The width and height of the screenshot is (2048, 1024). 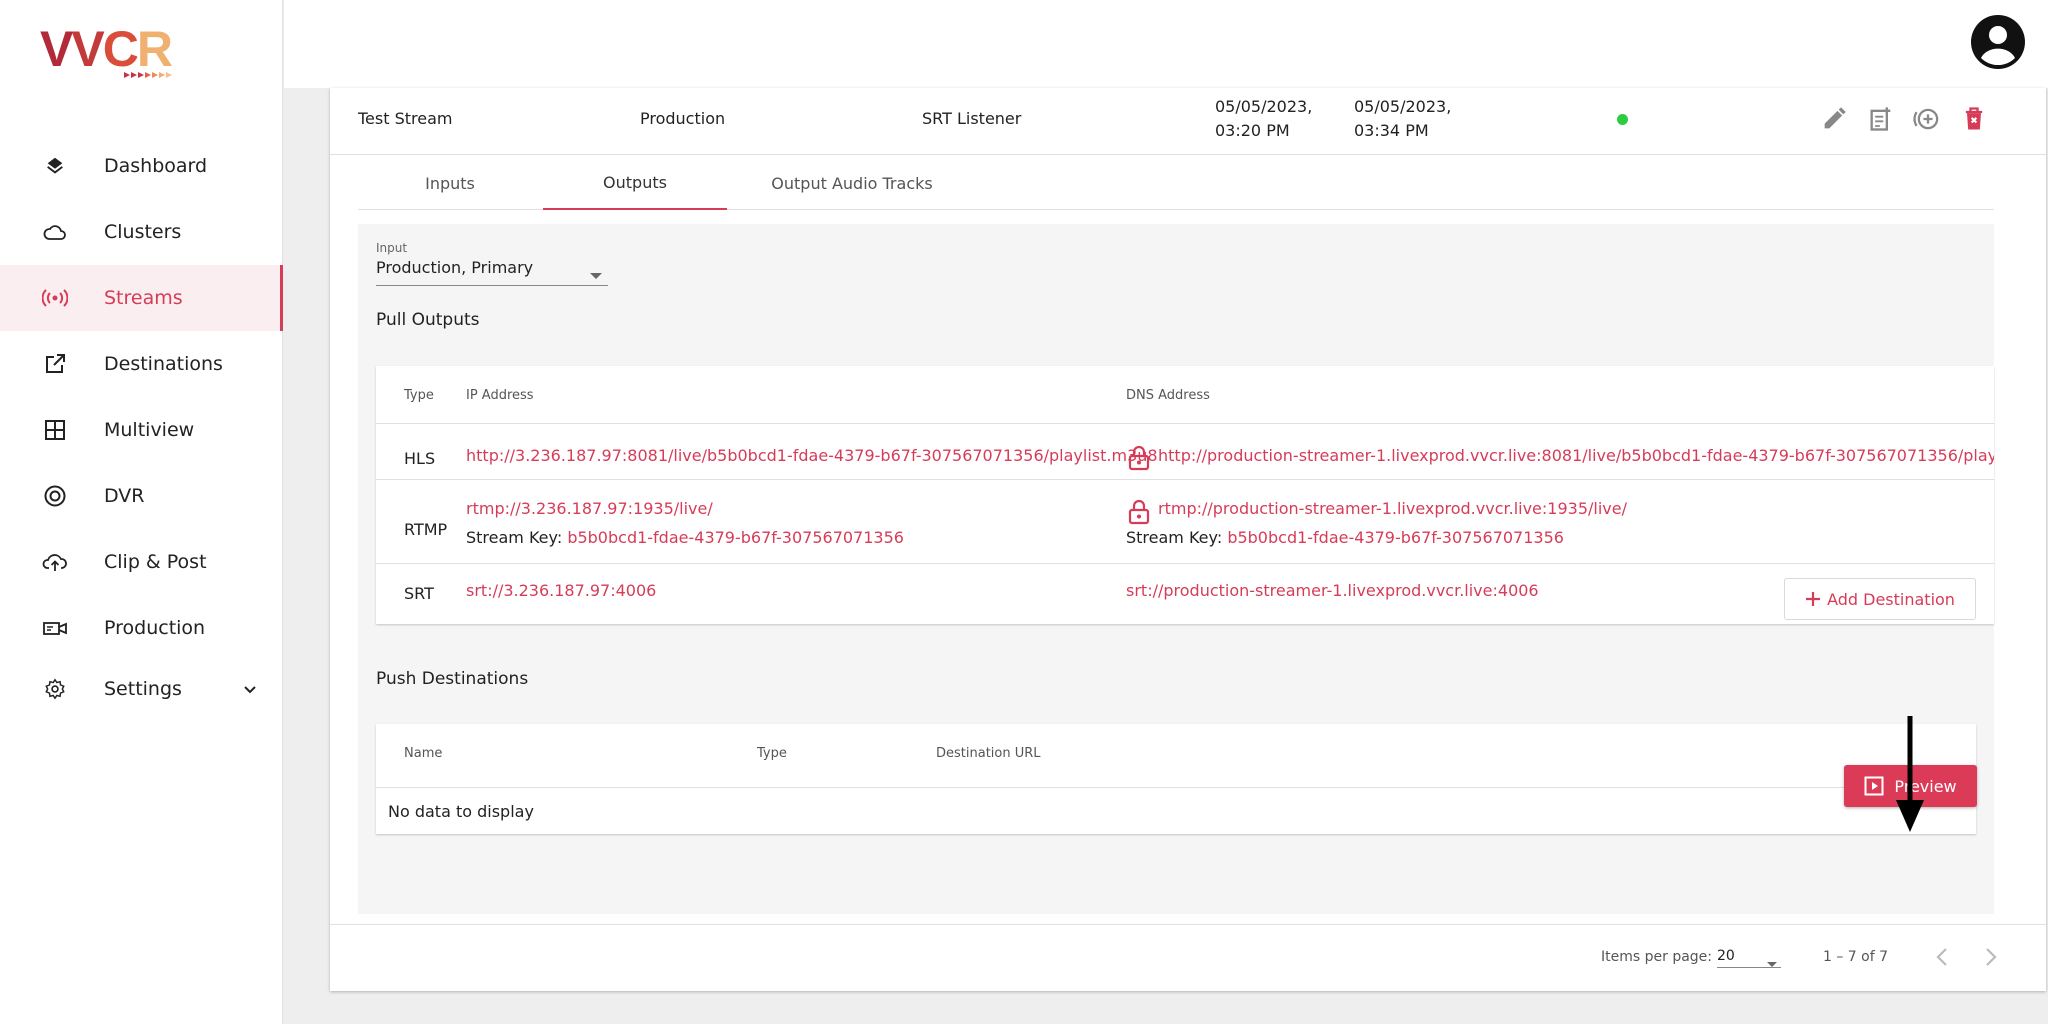 What do you see at coordinates (155, 562) in the screenshot?
I see `sidebar-item-label: Clip & Post` at bounding box center [155, 562].